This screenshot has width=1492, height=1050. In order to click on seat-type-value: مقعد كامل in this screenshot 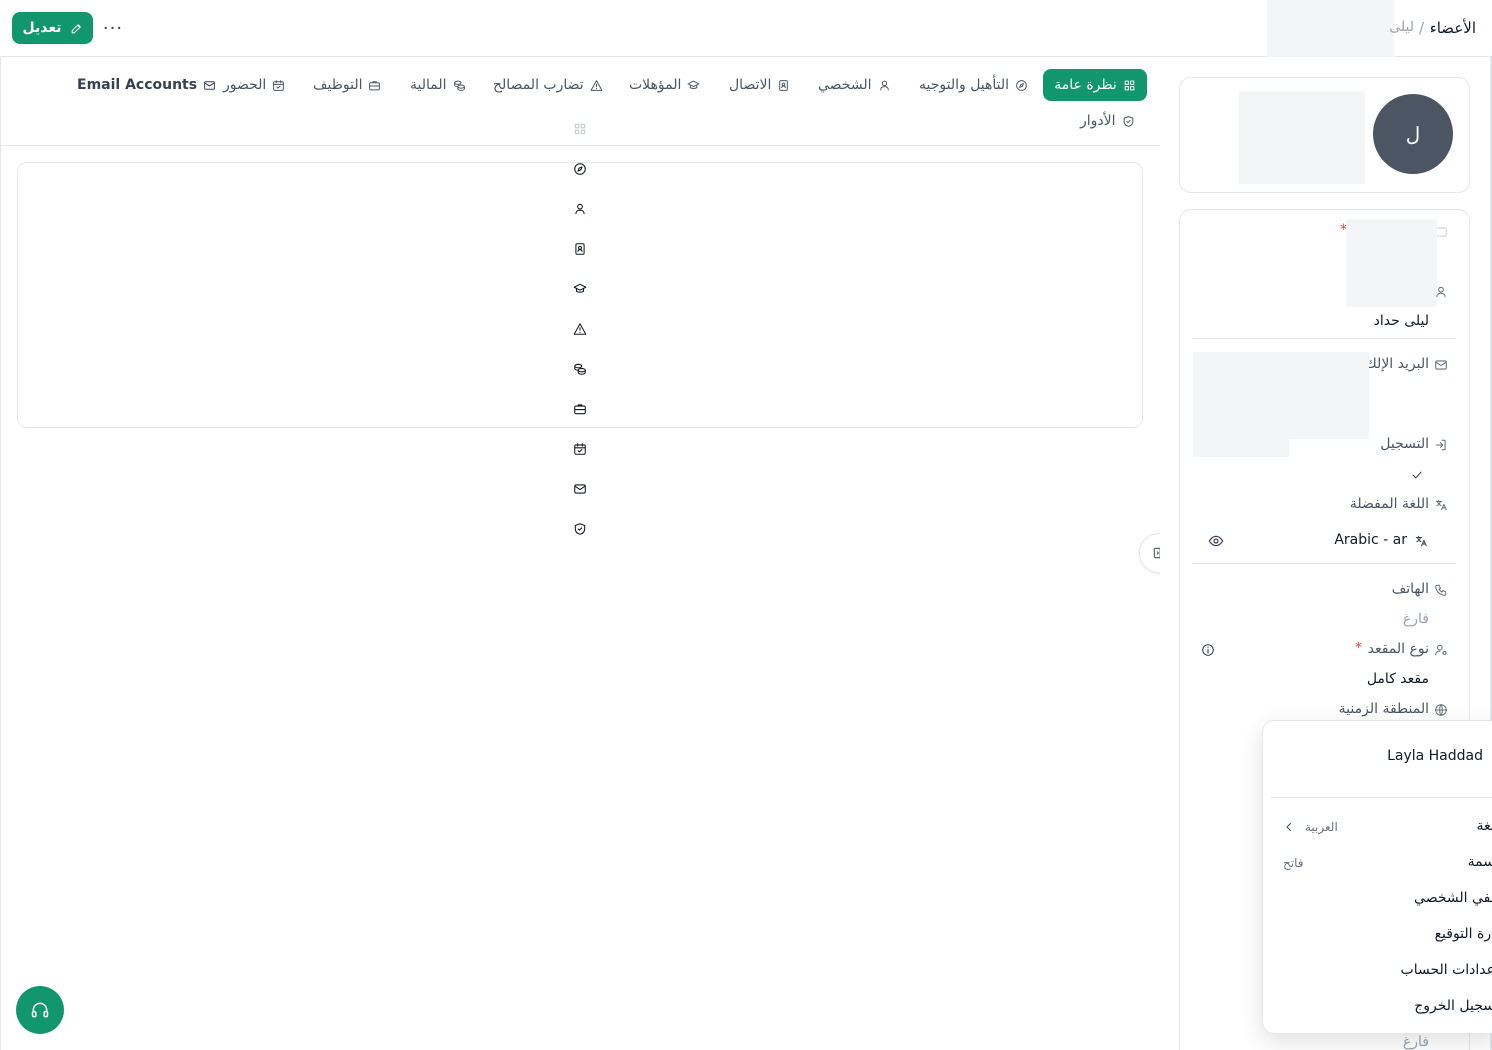, I will do `click(1398, 679)`.